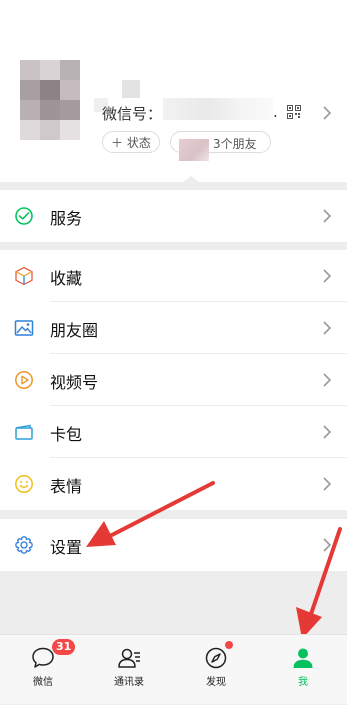  Describe the element at coordinates (319, 583) in the screenshot. I see `annotation-arrow-me-tab` at that location.